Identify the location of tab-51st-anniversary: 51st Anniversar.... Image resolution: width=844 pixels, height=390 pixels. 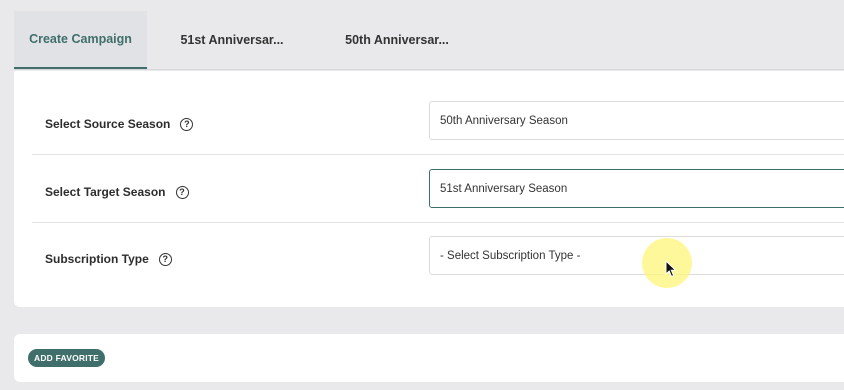
(232, 40).